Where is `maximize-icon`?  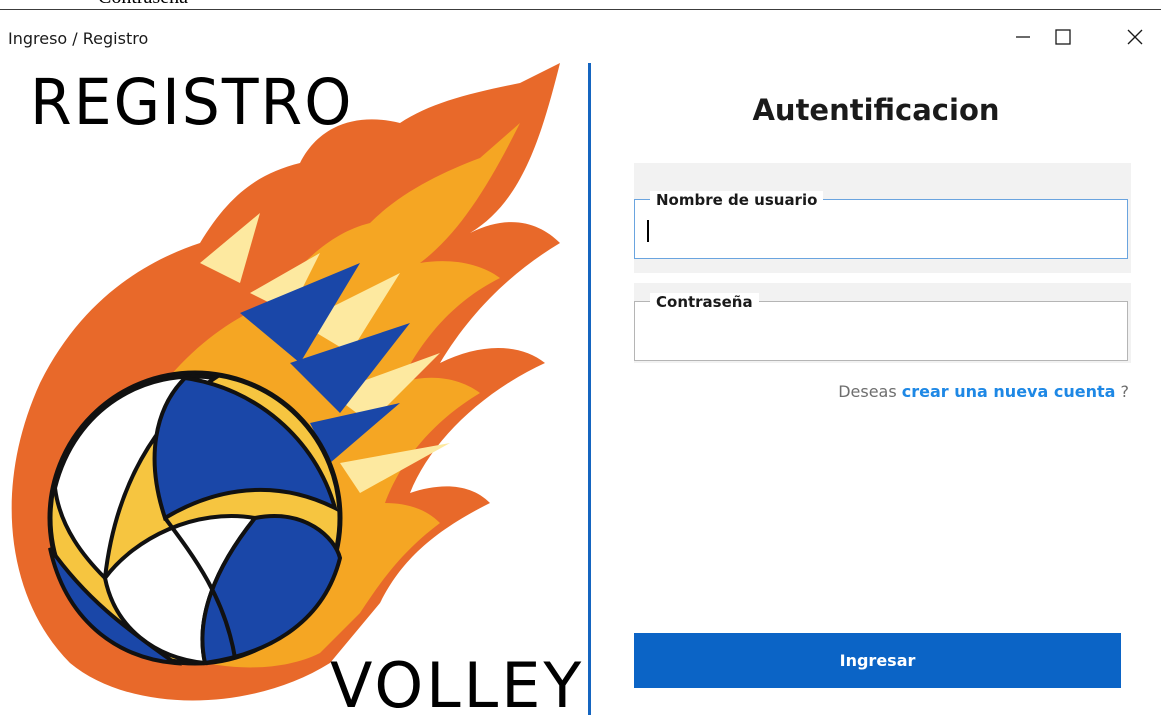 maximize-icon is located at coordinates (1063, 36).